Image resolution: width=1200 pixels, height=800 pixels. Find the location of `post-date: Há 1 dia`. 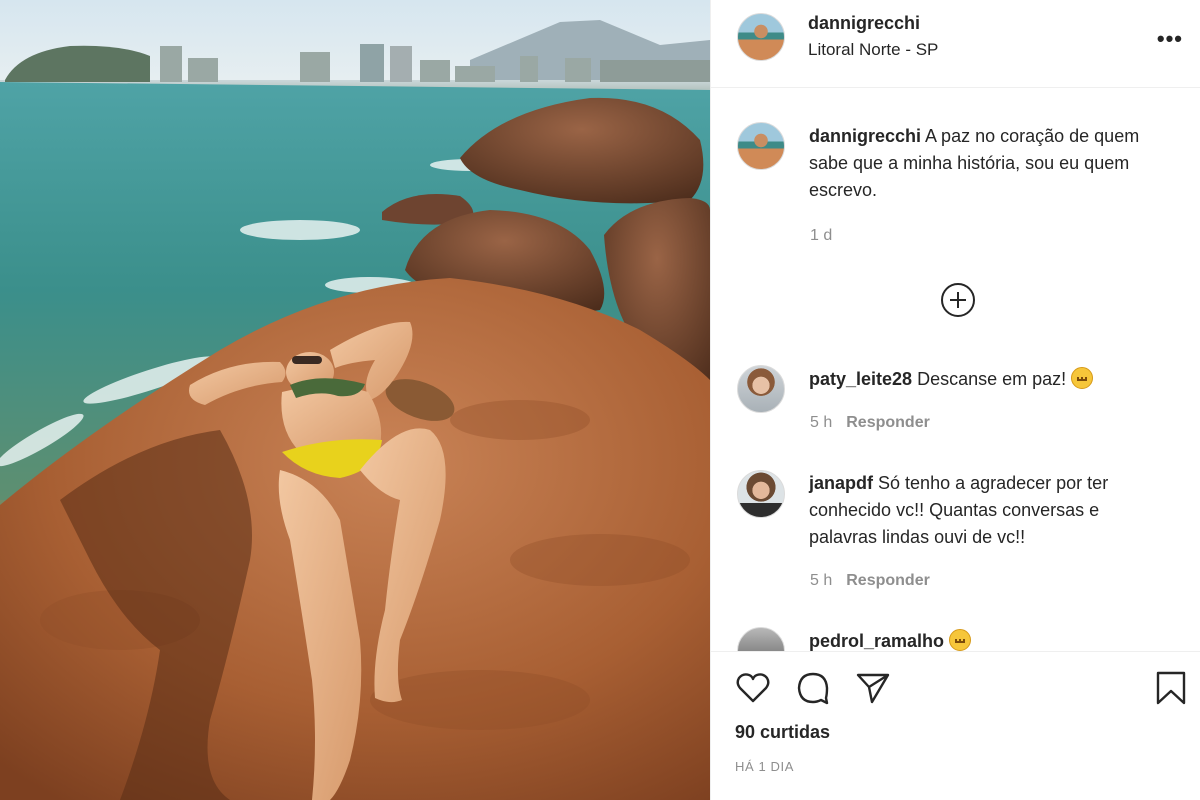

post-date: Há 1 dia is located at coordinates (764, 766).